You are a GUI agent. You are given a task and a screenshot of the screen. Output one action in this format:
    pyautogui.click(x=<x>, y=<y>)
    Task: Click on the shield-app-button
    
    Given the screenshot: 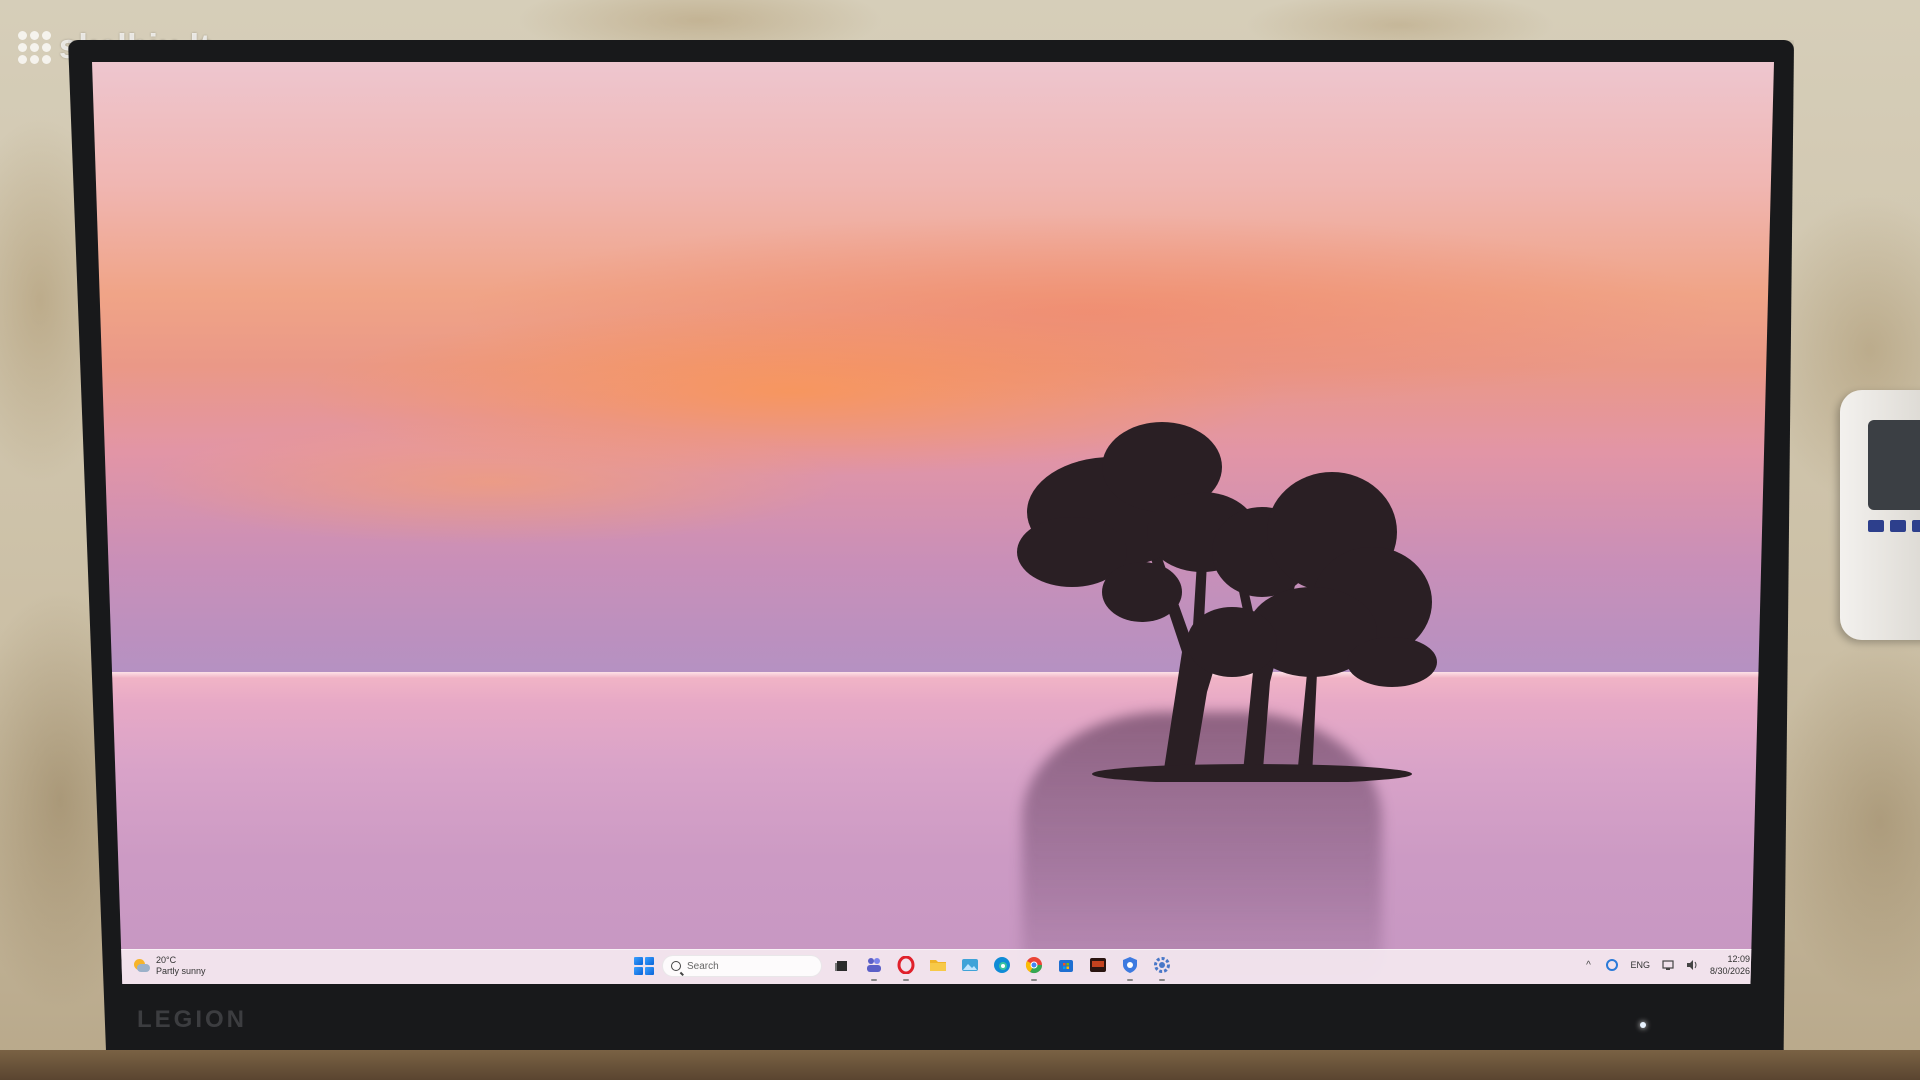 What is the action you would take?
    pyautogui.click(x=1130, y=967)
    